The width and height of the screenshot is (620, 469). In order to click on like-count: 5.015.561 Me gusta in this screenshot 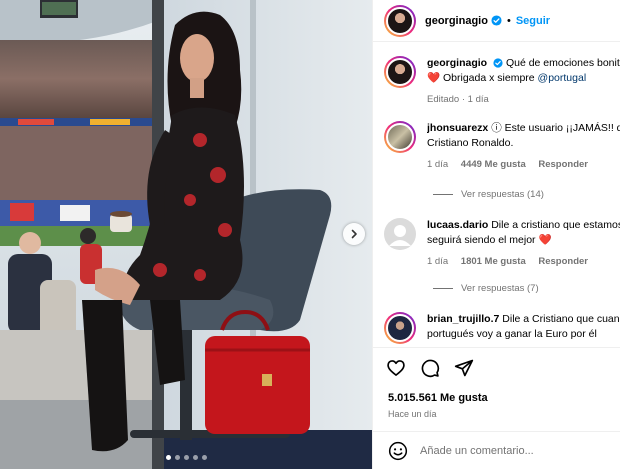, I will do `click(438, 398)`.